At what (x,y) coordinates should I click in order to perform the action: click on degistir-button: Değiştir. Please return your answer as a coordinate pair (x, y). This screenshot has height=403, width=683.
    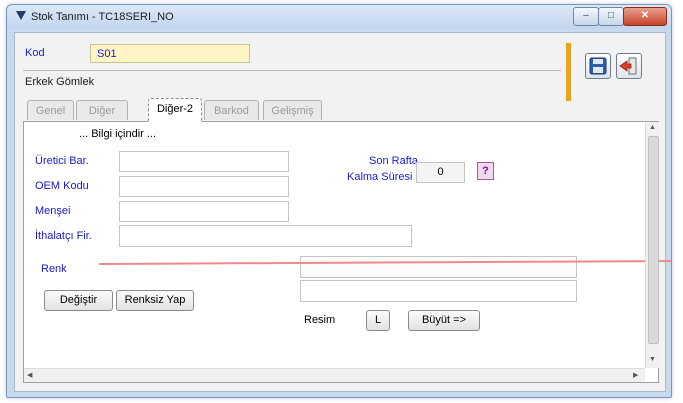
    Looking at the image, I should click on (78, 300).